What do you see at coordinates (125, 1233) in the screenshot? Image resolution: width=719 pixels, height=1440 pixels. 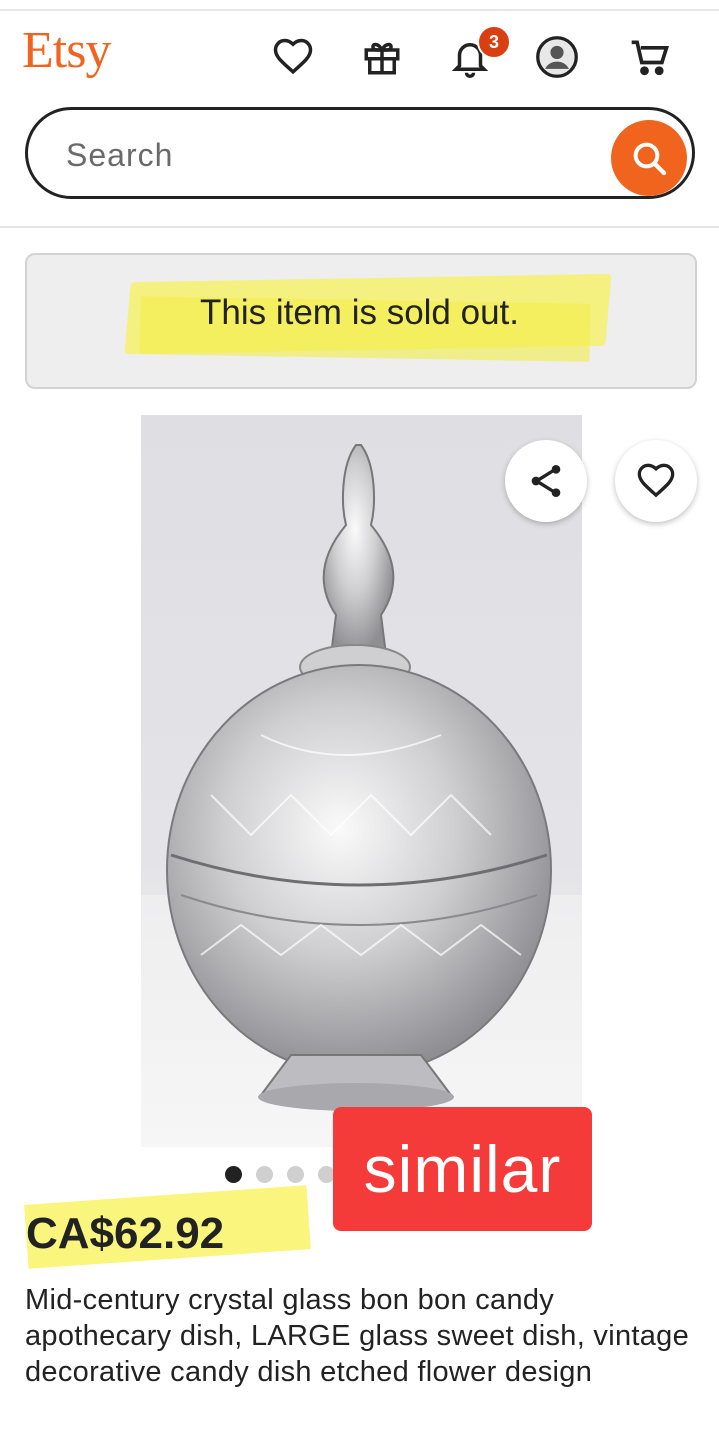 I see `price: CA$62.92` at bounding box center [125, 1233].